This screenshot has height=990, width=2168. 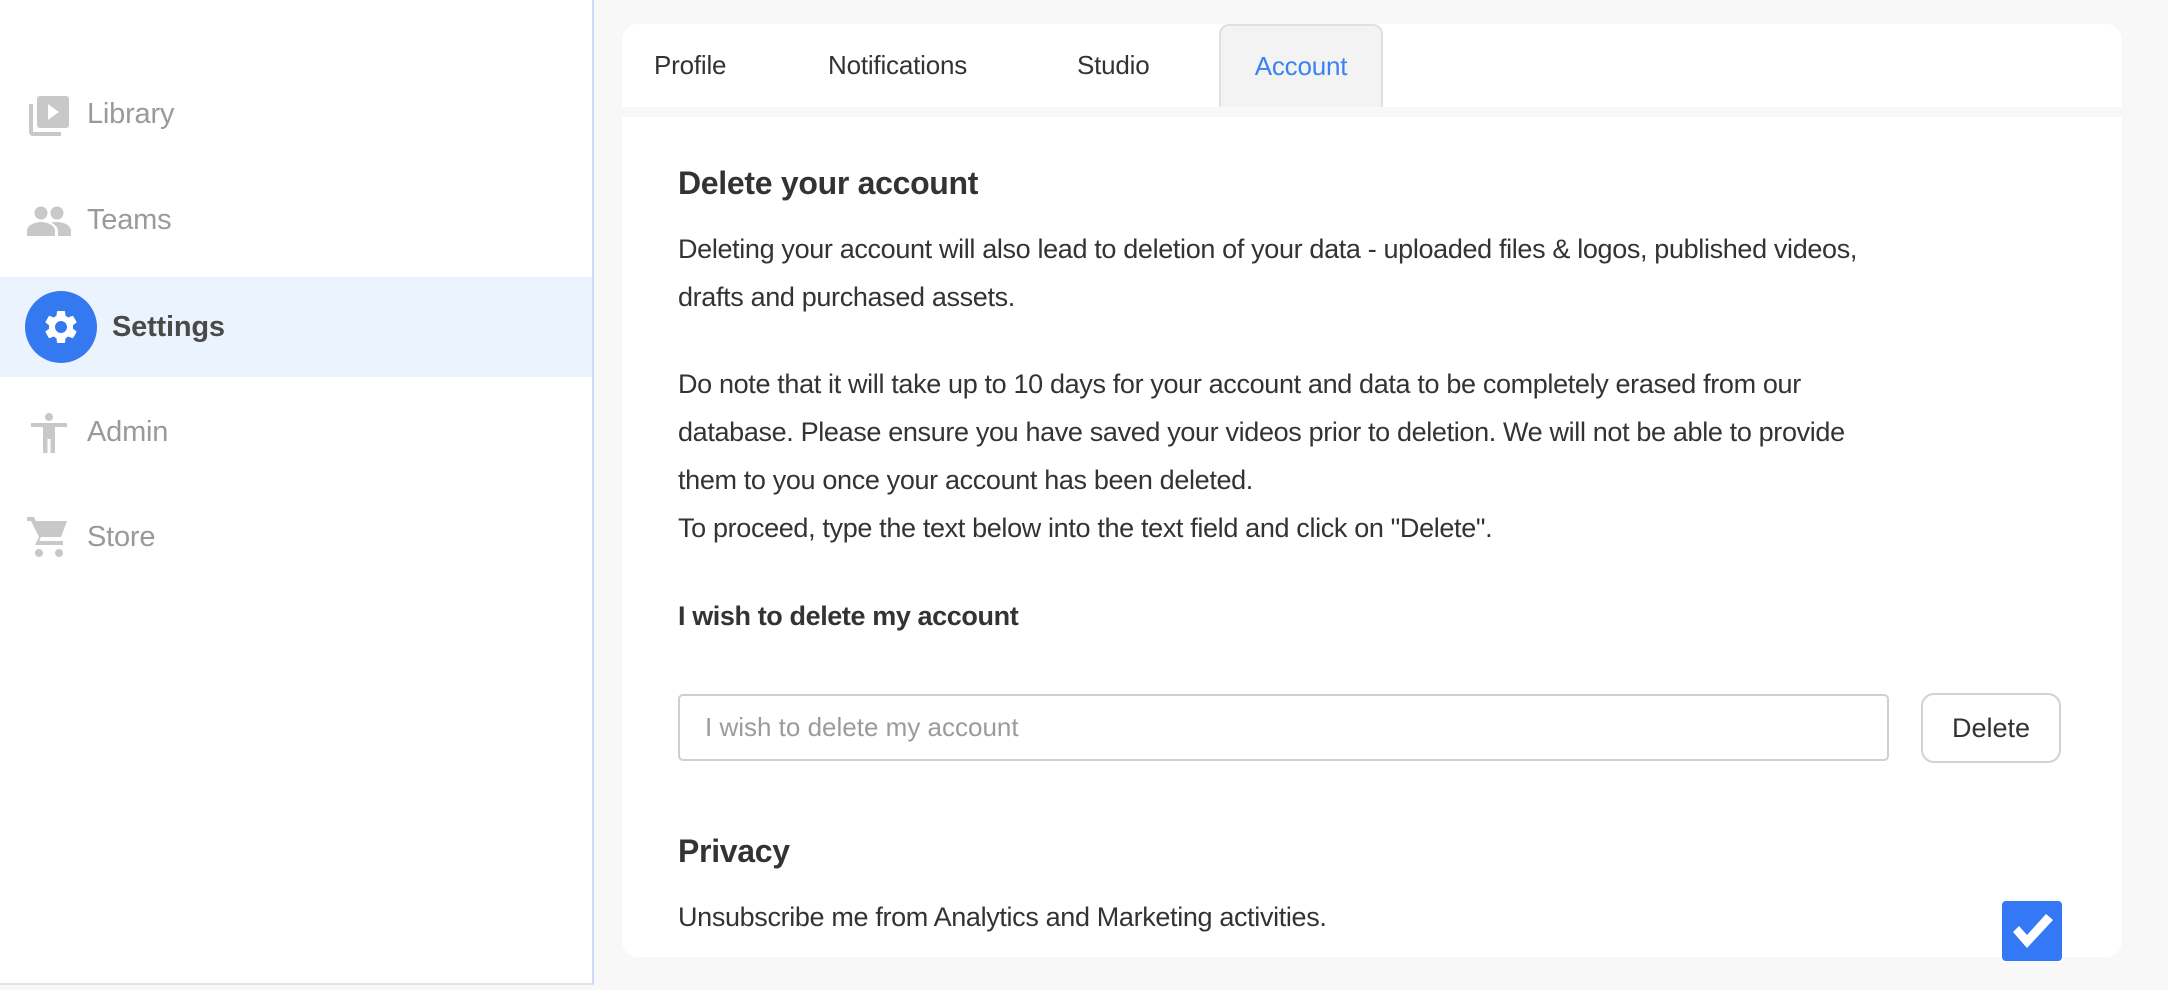 I want to click on settings-icon-badge, so click(x=61, y=327).